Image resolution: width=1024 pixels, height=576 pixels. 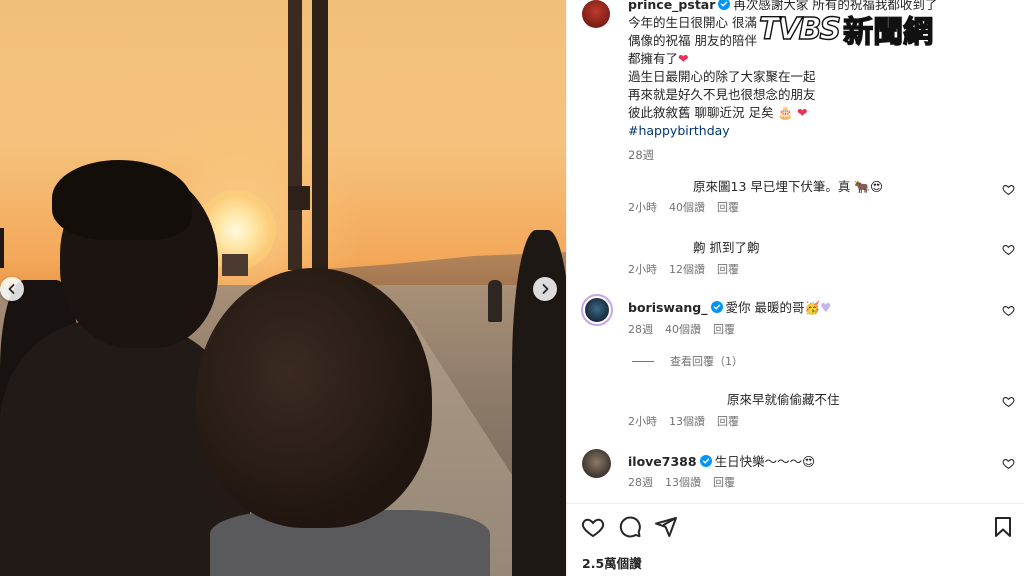 What do you see at coordinates (668, 307) in the screenshot?
I see `commenter-username: boriswang_` at bounding box center [668, 307].